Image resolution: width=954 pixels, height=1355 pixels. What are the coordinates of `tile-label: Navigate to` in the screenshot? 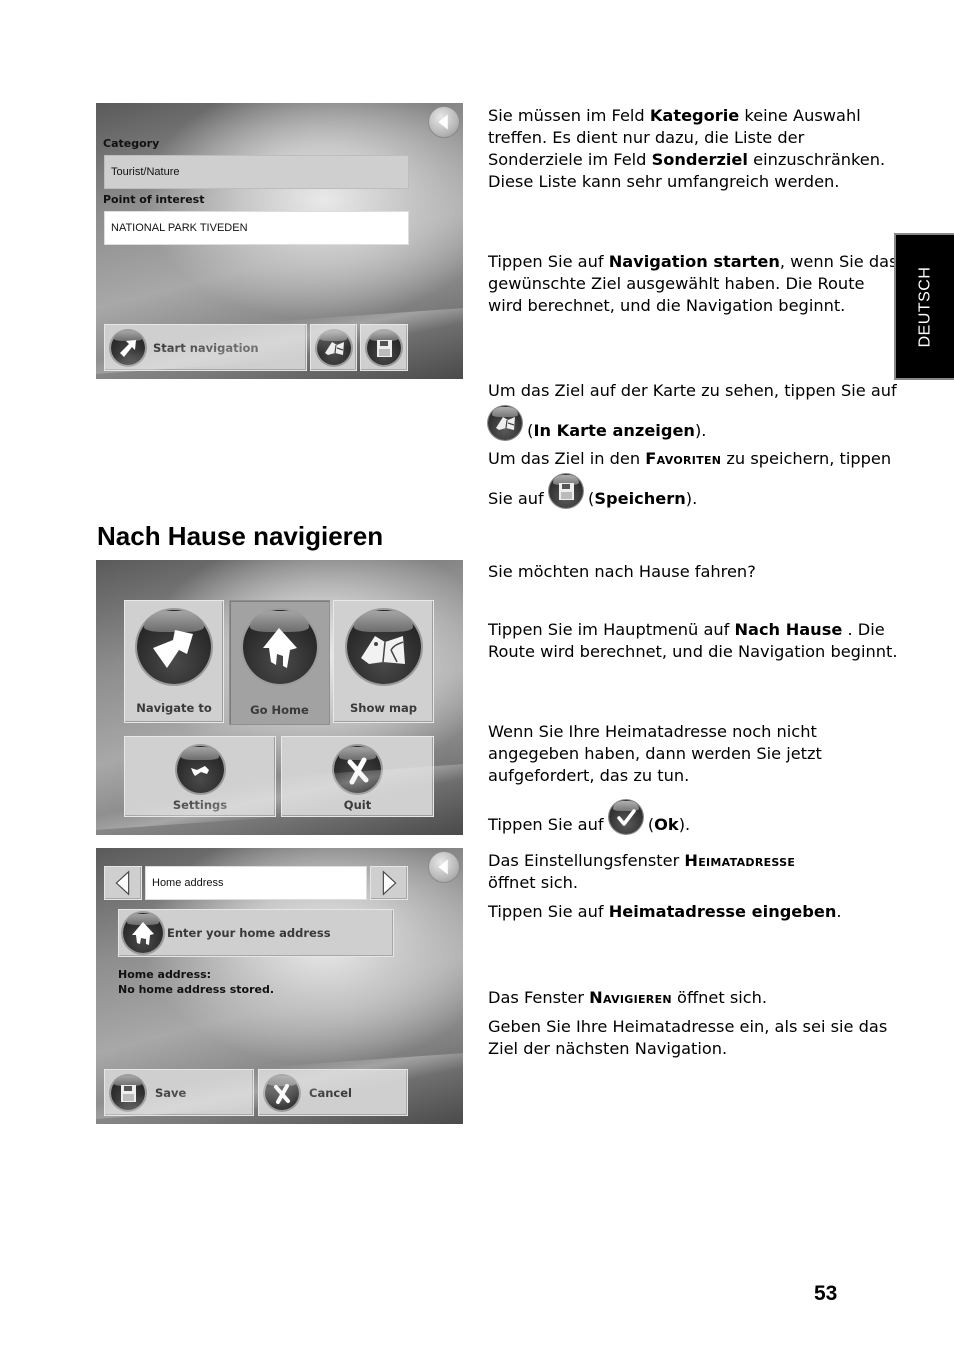 It's located at (174, 708).